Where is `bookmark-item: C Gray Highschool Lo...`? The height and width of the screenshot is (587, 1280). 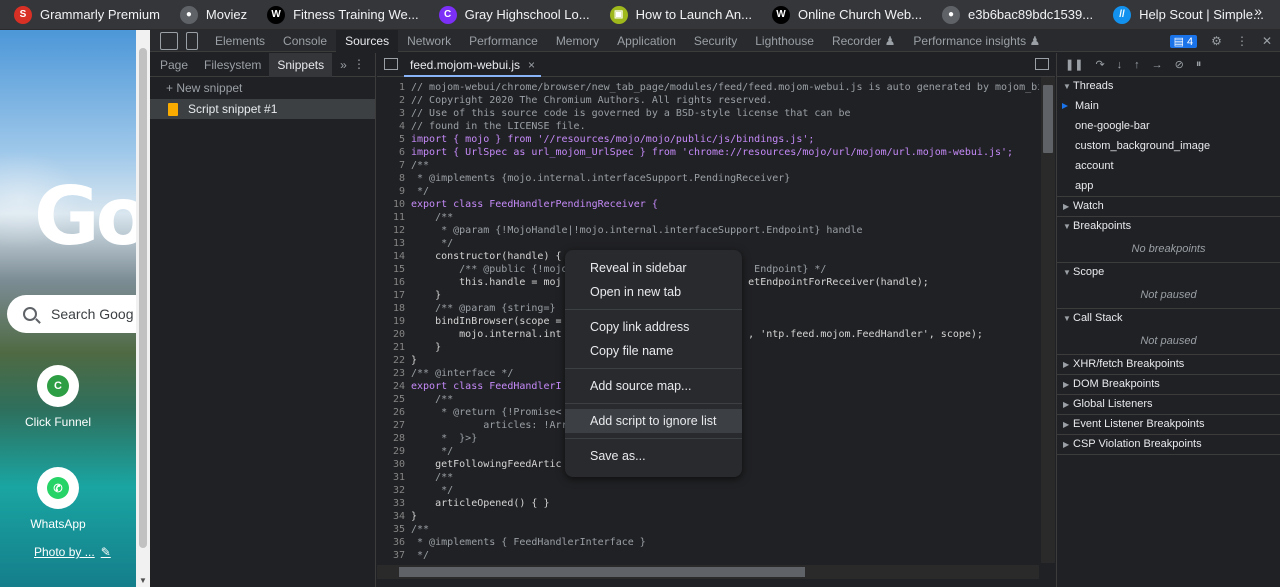 bookmark-item: C Gray Highschool Lo... is located at coordinates (514, 15).